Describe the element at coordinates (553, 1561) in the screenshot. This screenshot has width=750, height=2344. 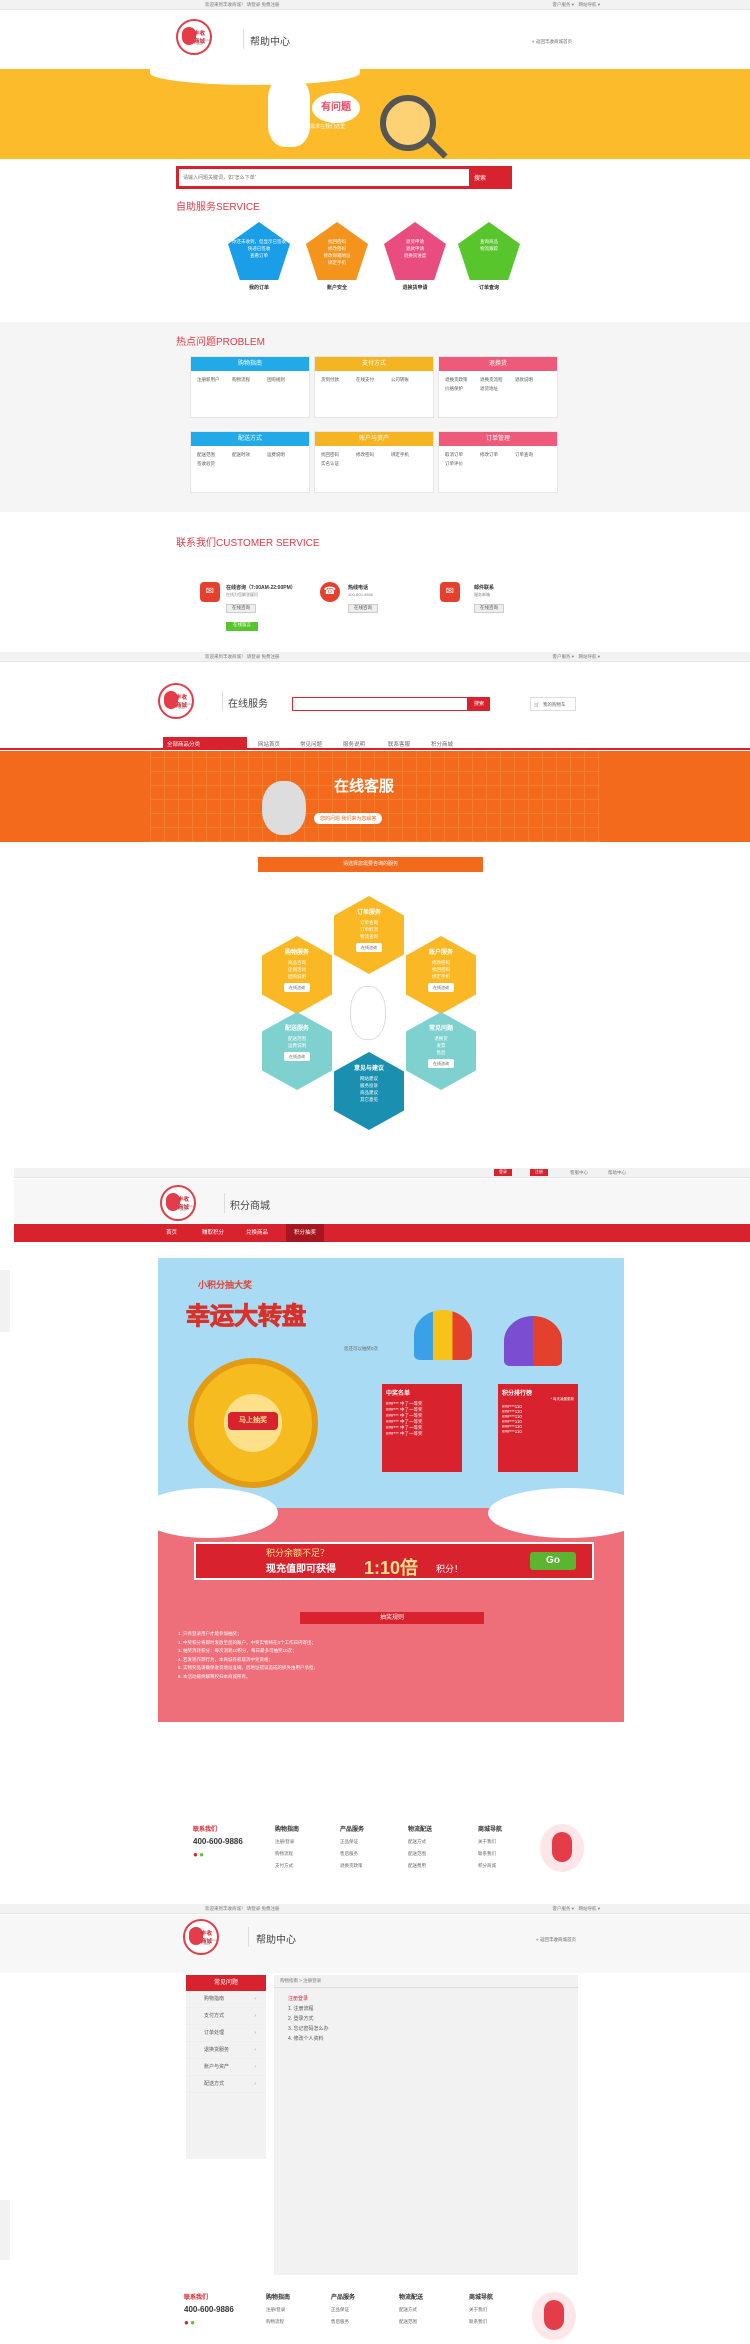
I see `go-button: Go` at that location.